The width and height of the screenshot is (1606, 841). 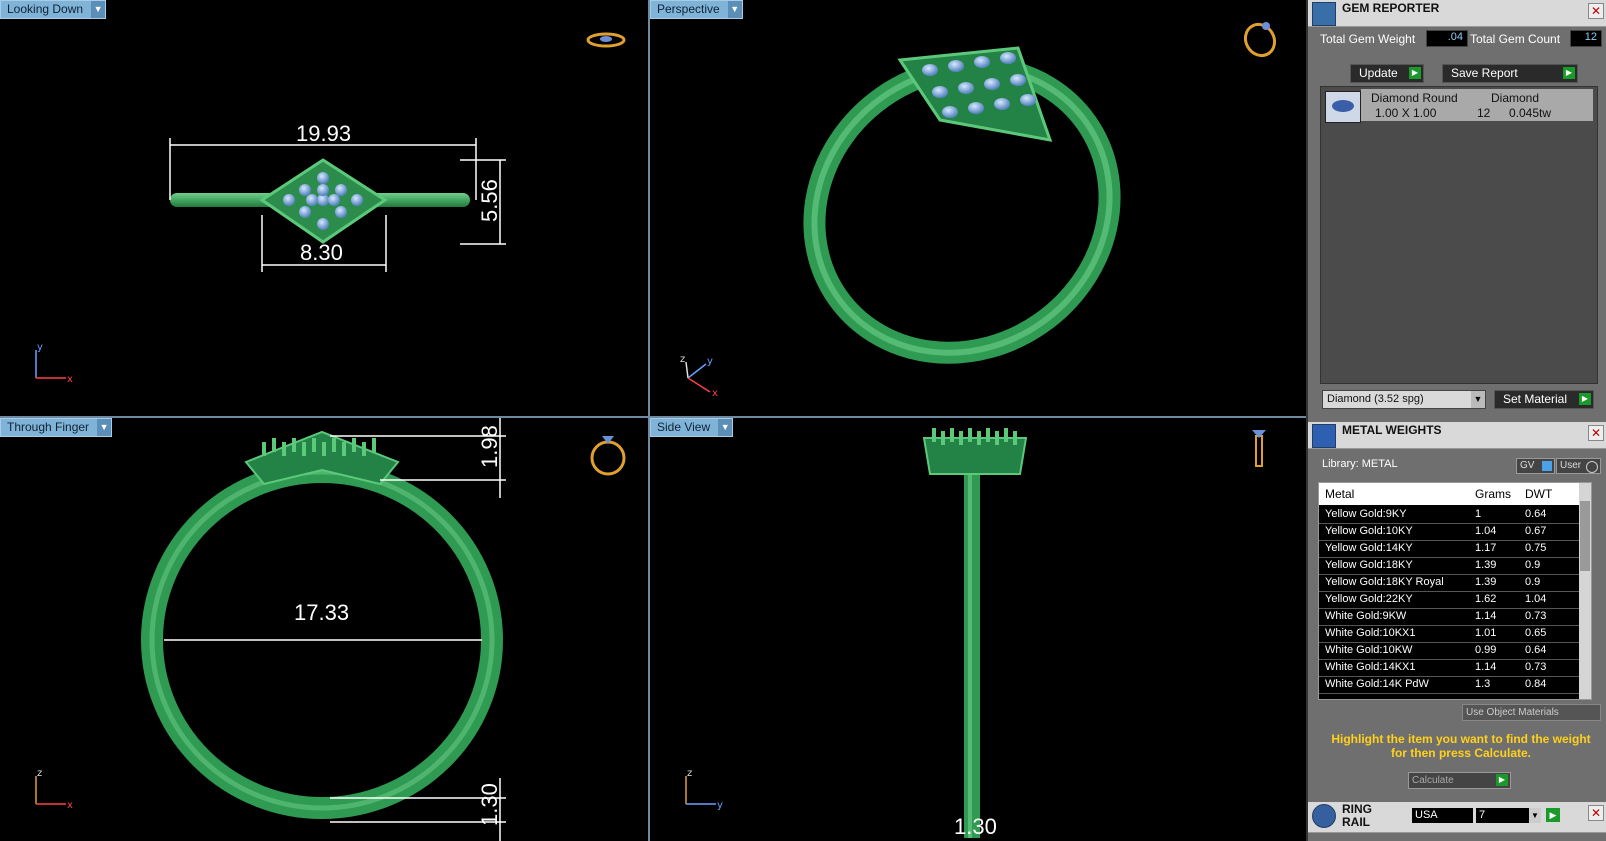 What do you see at coordinates (1449, 532) in the screenshot?
I see `table-row: Yellow Gold:10KY 1.04 0.67` at bounding box center [1449, 532].